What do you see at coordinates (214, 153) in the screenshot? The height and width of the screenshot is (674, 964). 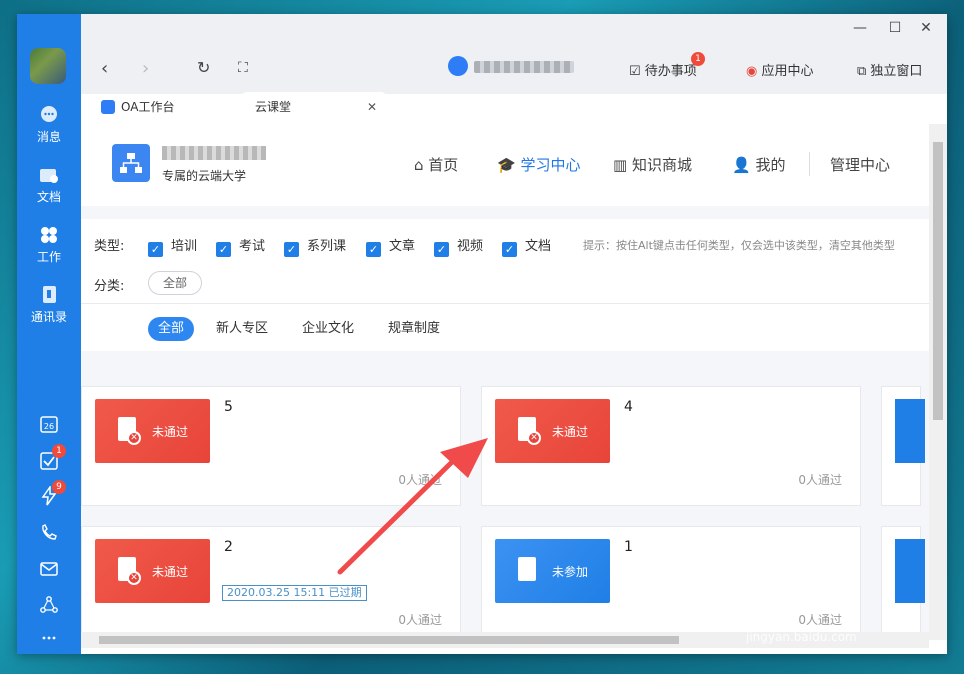 I see `org-name-blurred` at bounding box center [214, 153].